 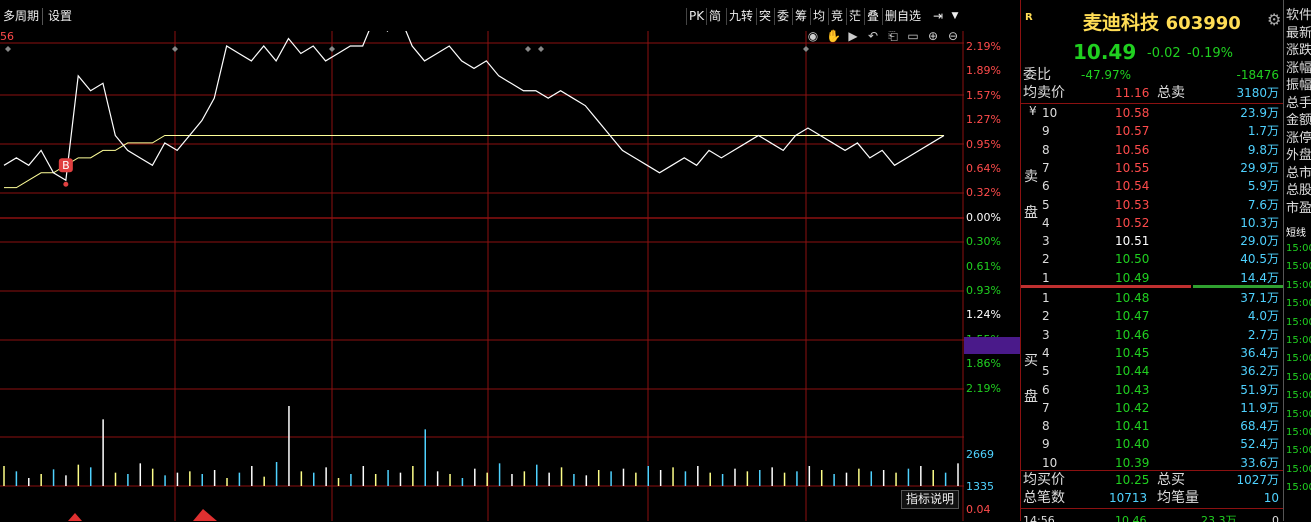 I want to click on buy-level-row: 3 10.46 2.7万, so click(x=1152, y=335).